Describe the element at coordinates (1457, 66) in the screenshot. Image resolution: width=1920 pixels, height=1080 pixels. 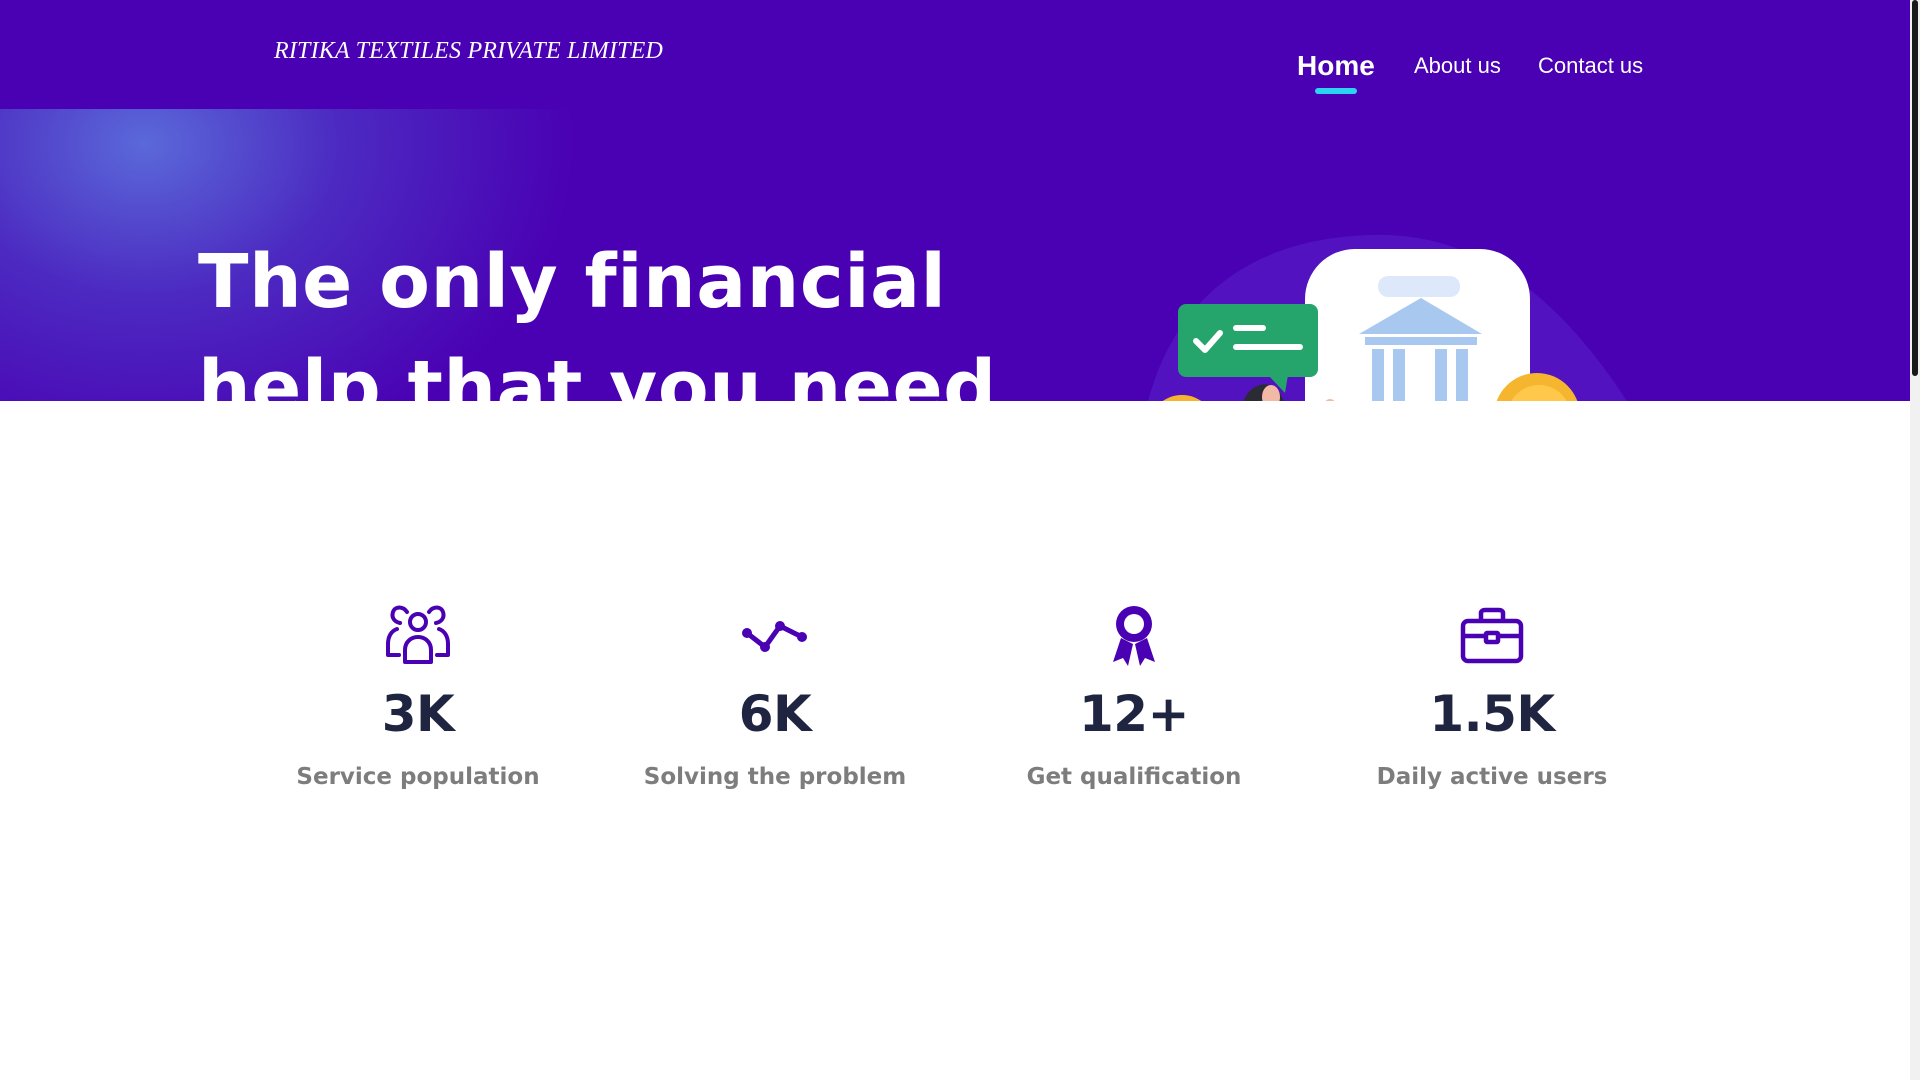
I see `nav-about-link: About us` at that location.